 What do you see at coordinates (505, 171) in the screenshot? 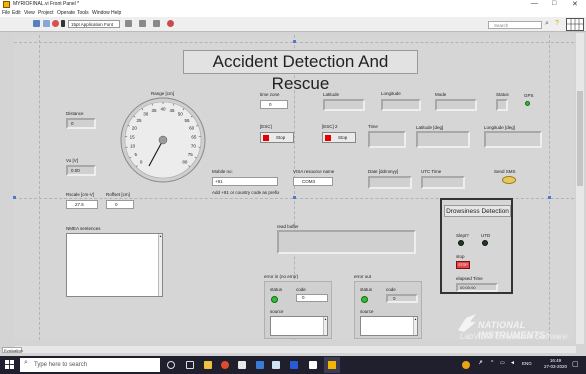
I see `send-sms-label: Send SMS` at bounding box center [505, 171].